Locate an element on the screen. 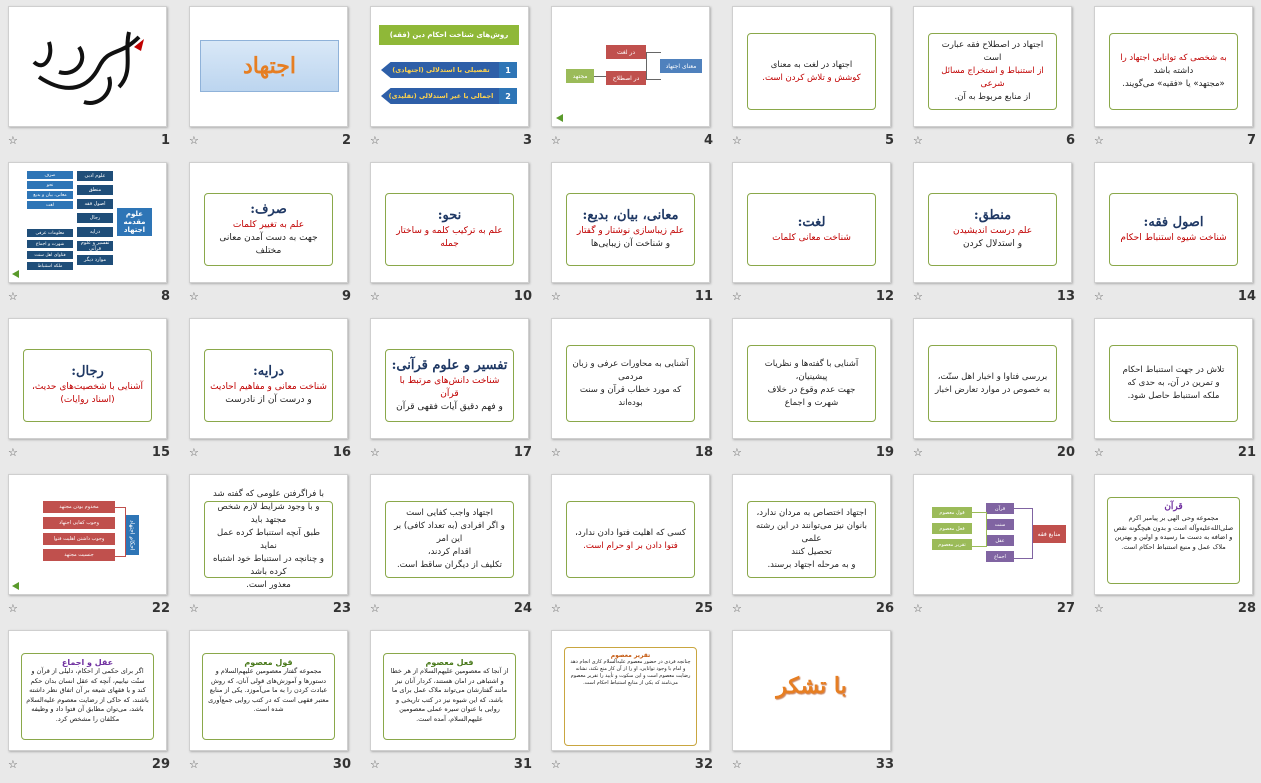 This screenshot has width=1261, height=783. body-line: بررسی فتاوا و اخبار اهل سنّت، is located at coordinates (992, 376).